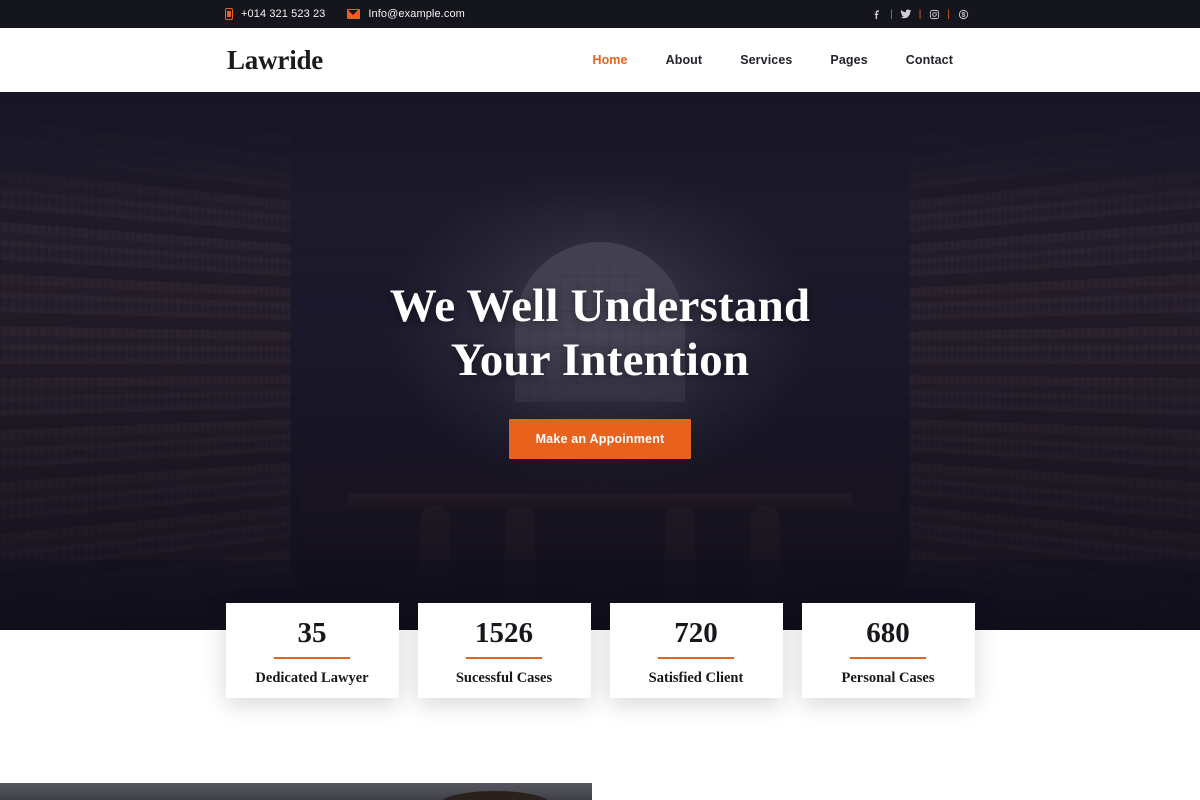 This screenshot has height=800, width=1200. Describe the element at coordinates (504, 650) in the screenshot. I see `stat-card: 1526 Sucessful Cases` at that location.